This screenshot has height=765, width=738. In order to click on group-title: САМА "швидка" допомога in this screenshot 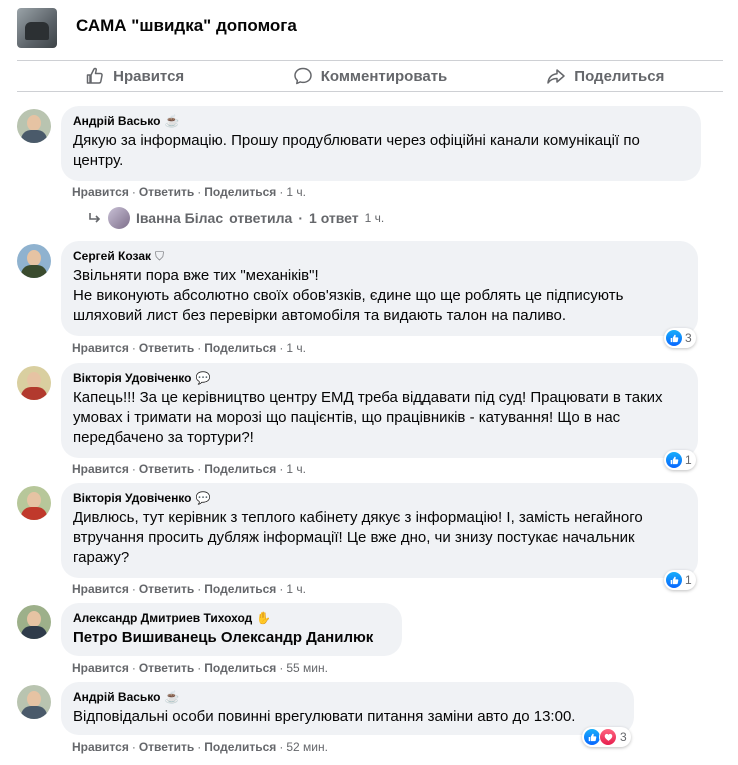, I will do `click(186, 26)`.